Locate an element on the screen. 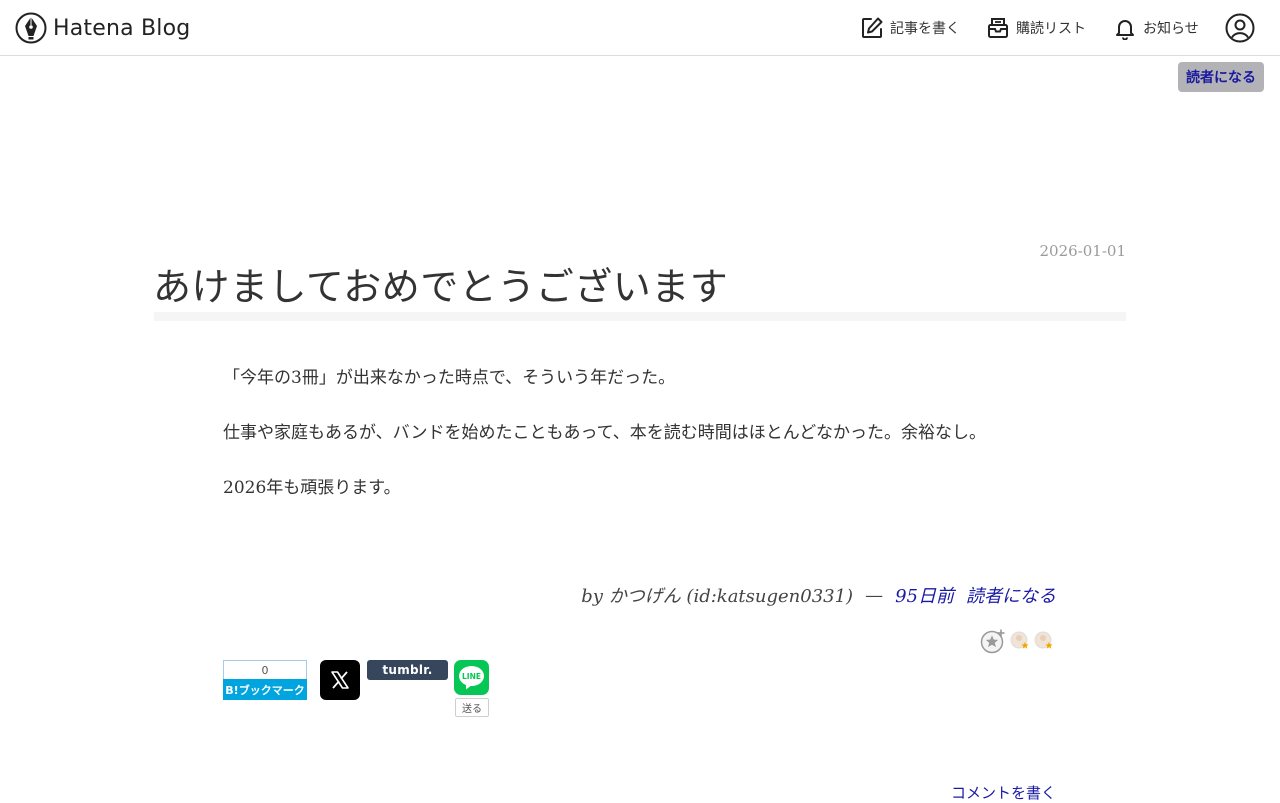 The width and height of the screenshot is (1280, 803). subscription-list-button: 購読リスト is located at coordinates (1036, 28).